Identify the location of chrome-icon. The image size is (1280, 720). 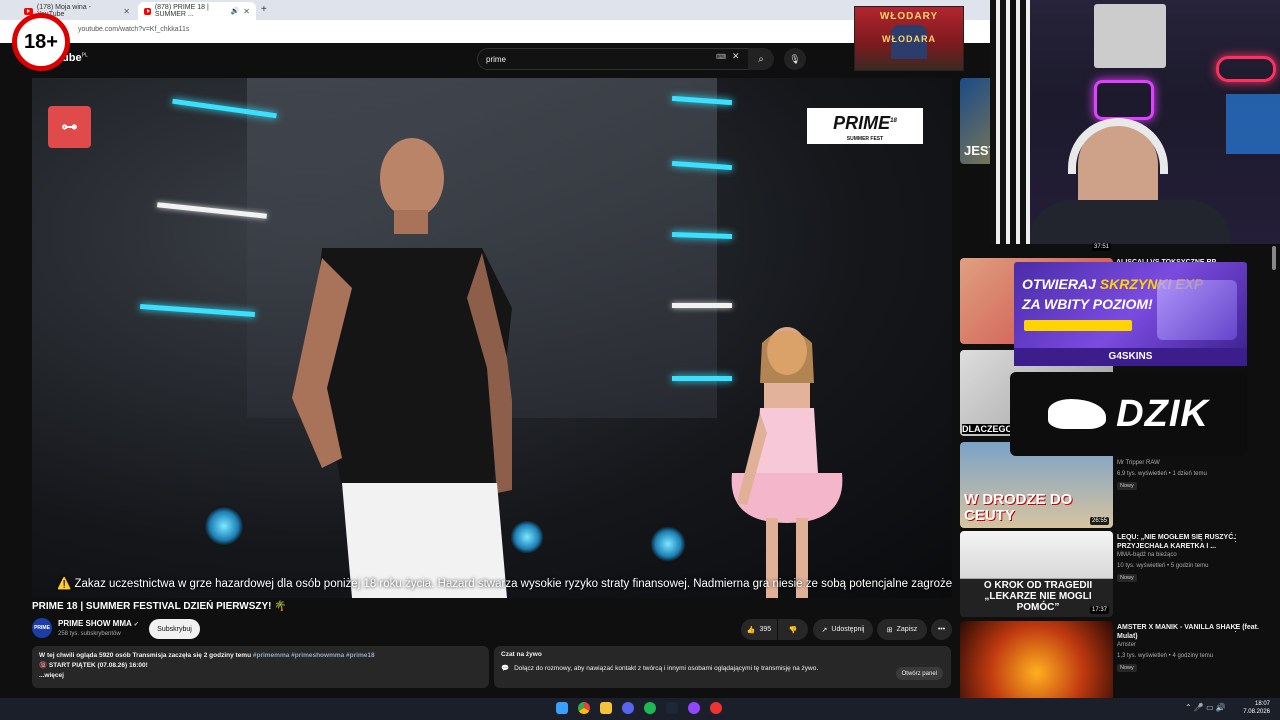
(584, 708).